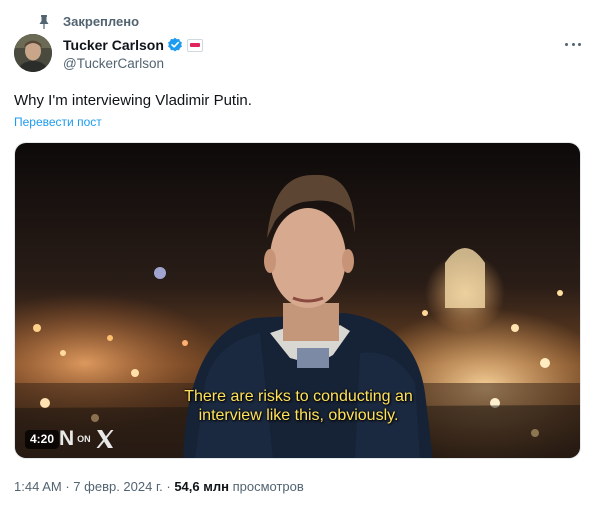  What do you see at coordinates (117, 486) in the screenshot?
I see `post-date: 7 февр. 2024 г.` at bounding box center [117, 486].